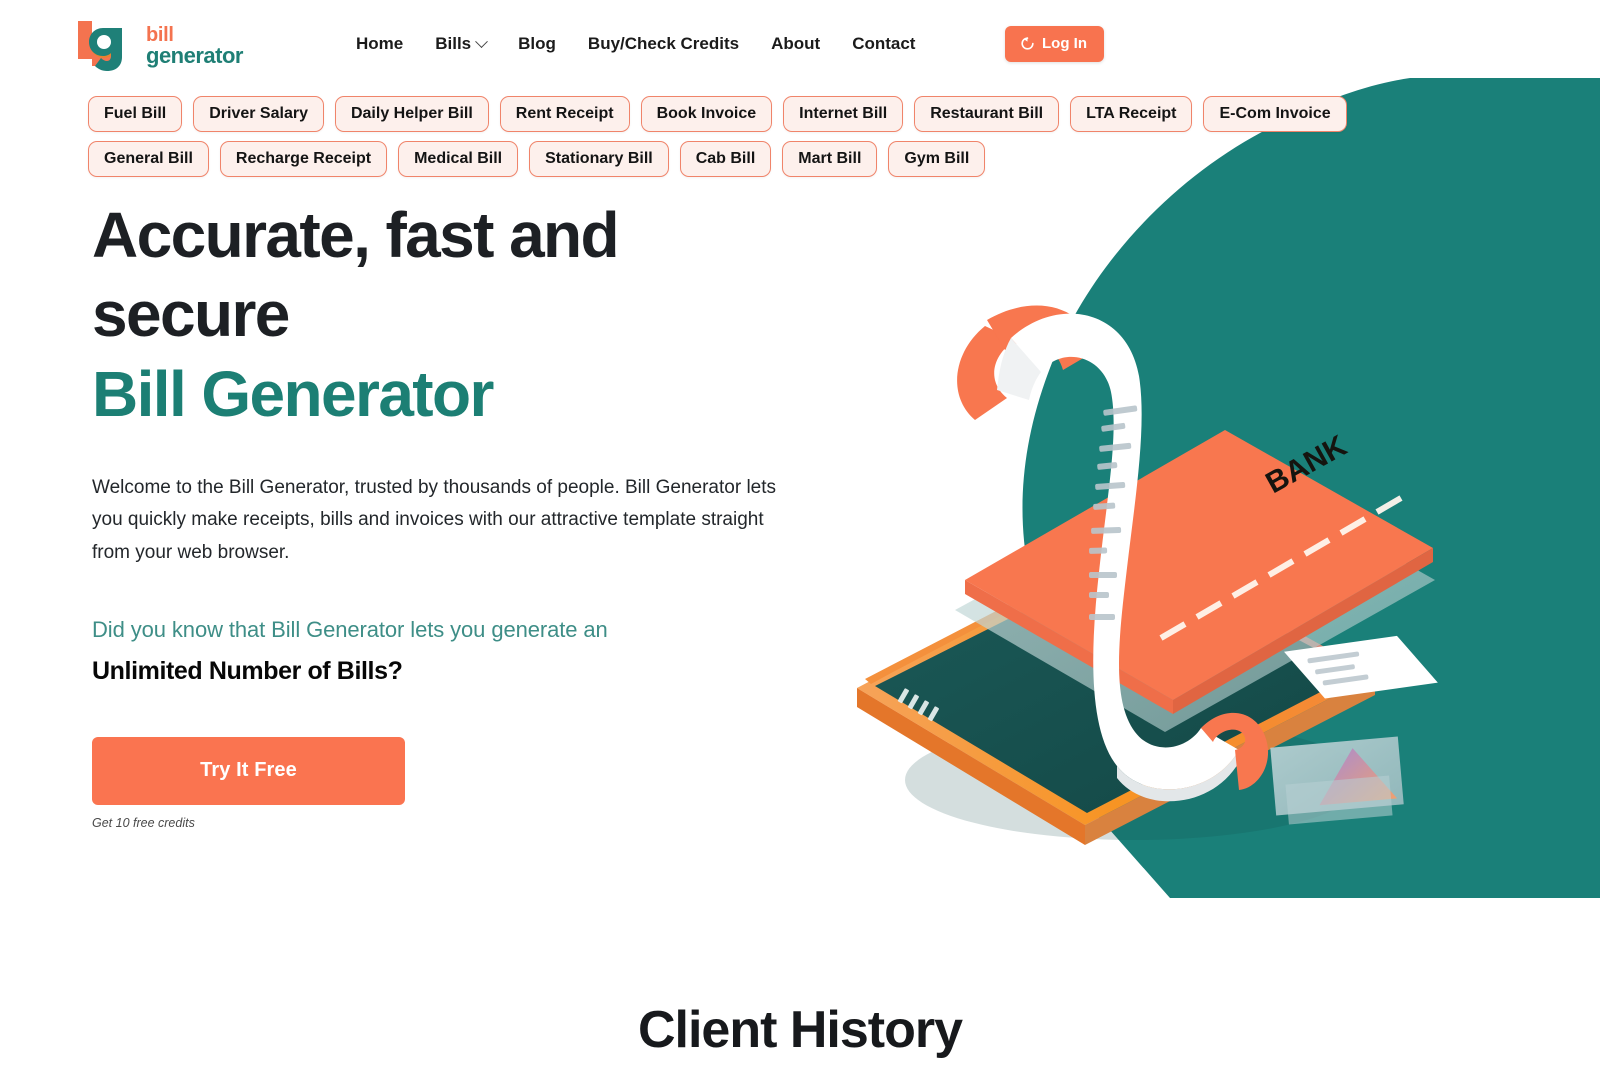 This screenshot has height=1066, width=1600. Describe the element at coordinates (135, 114) in the screenshot. I see `tag-fuel-bill: Fuel Bill` at that location.